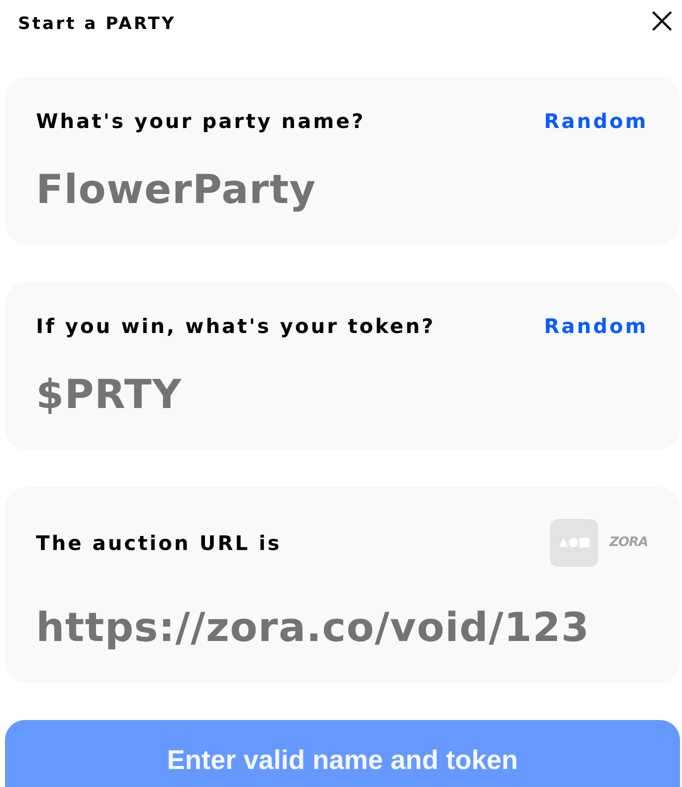 The height and width of the screenshot is (787, 682). I want to click on shapes-icon, so click(574, 543).